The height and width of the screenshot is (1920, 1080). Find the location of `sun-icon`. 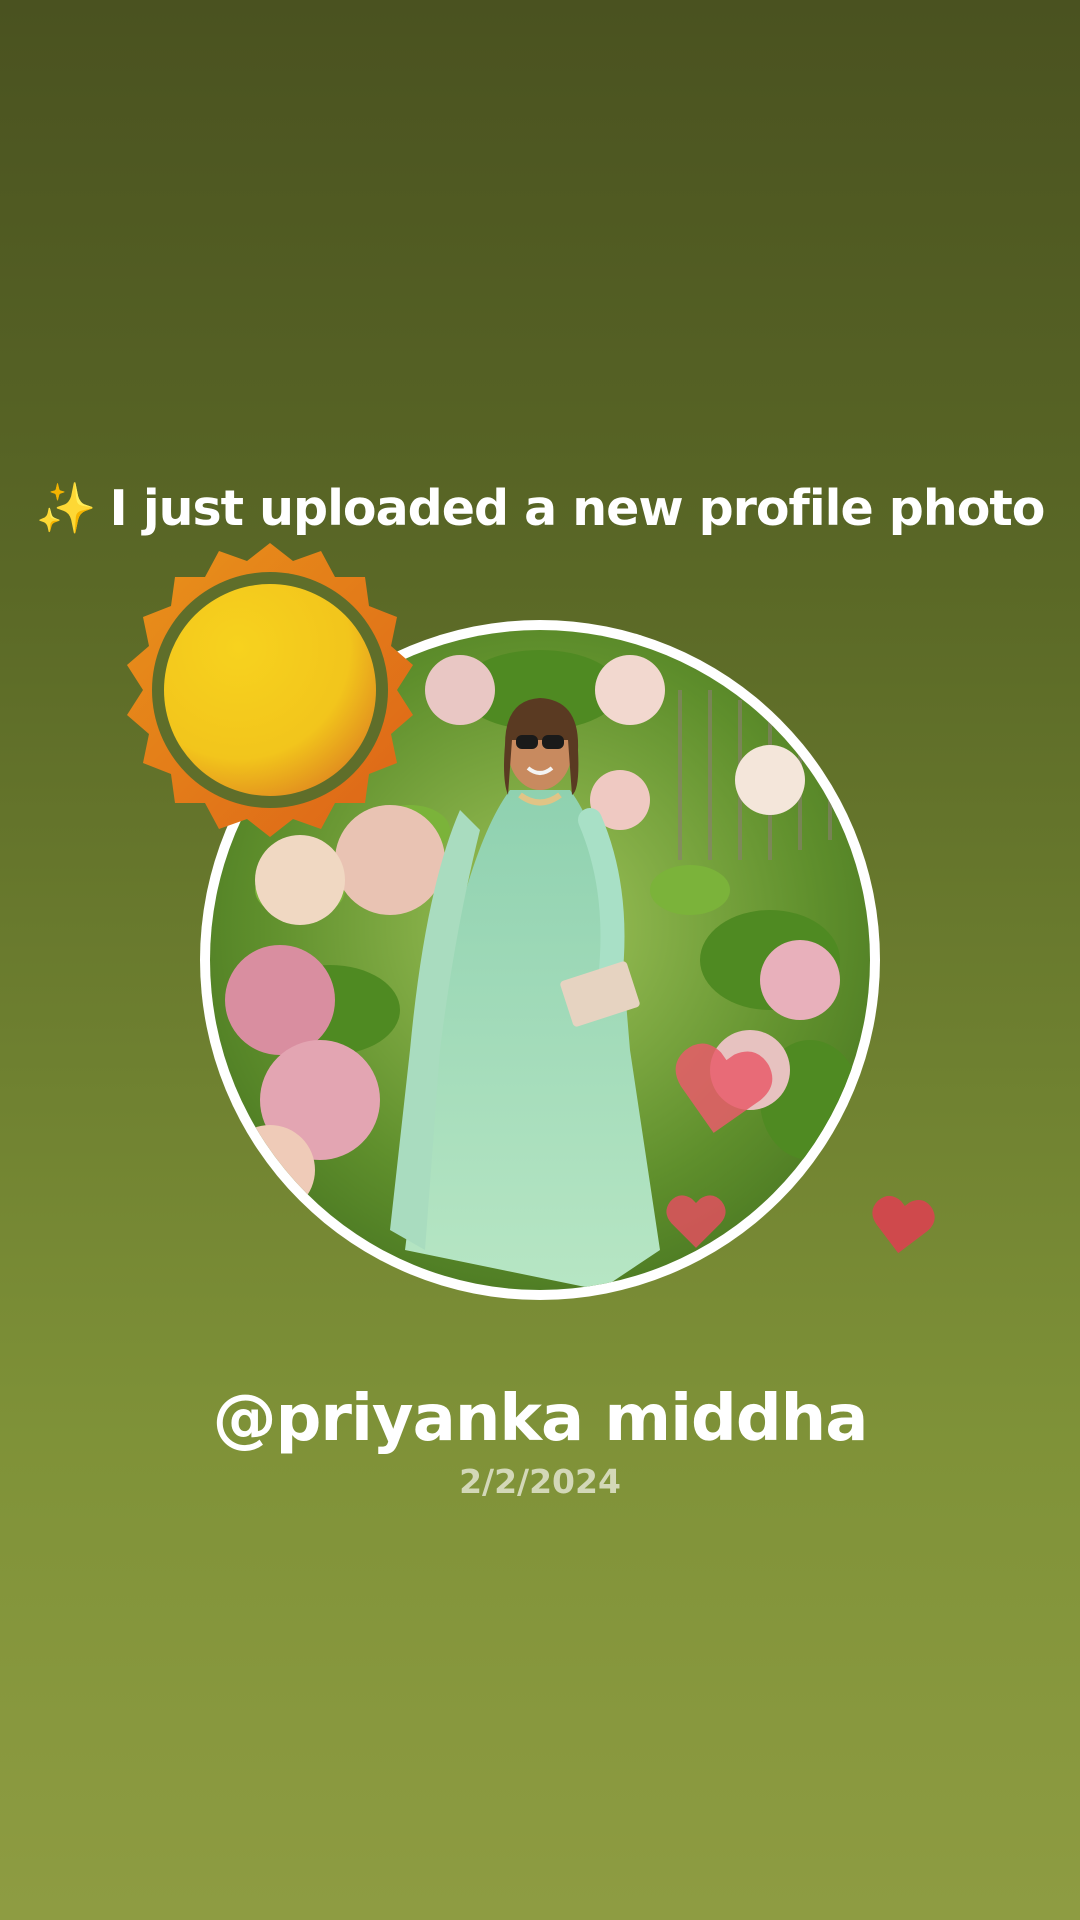

sun-icon is located at coordinates (270, 690).